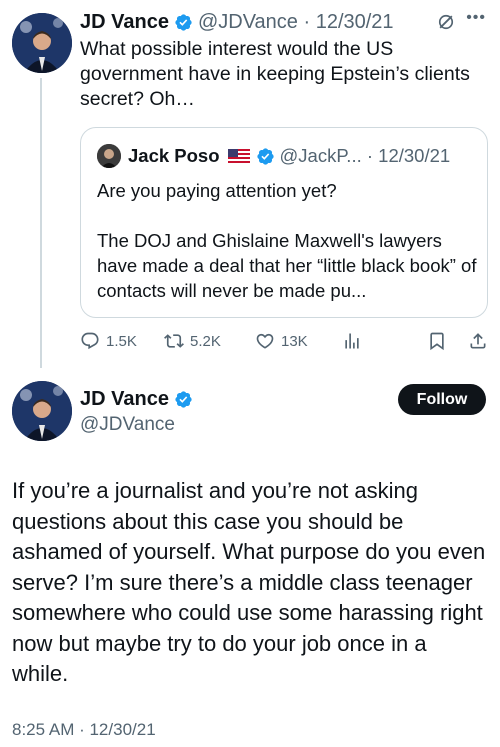  I want to click on tweet2-handle: @JDVance, so click(127, 425).